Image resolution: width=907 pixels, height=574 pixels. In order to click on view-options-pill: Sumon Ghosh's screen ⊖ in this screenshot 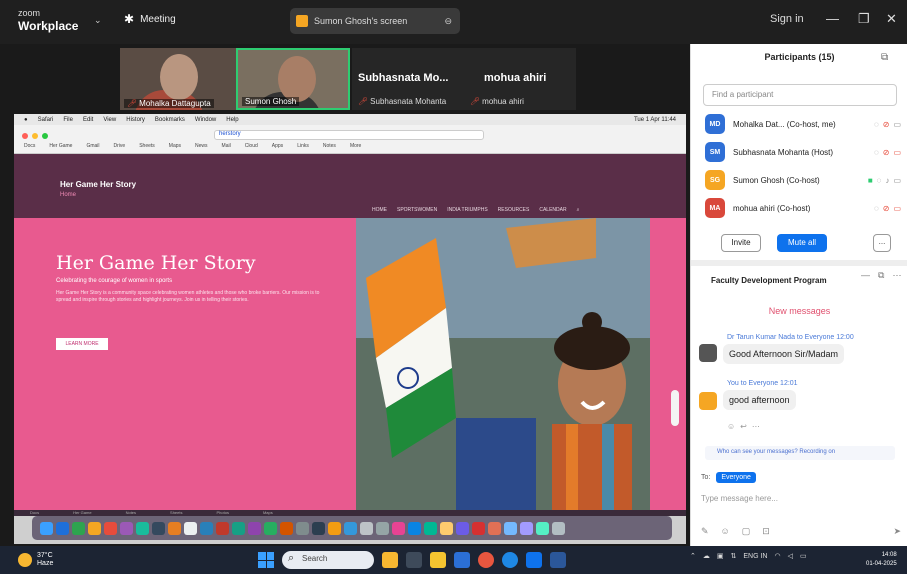, I will do `click(375, 21)`.